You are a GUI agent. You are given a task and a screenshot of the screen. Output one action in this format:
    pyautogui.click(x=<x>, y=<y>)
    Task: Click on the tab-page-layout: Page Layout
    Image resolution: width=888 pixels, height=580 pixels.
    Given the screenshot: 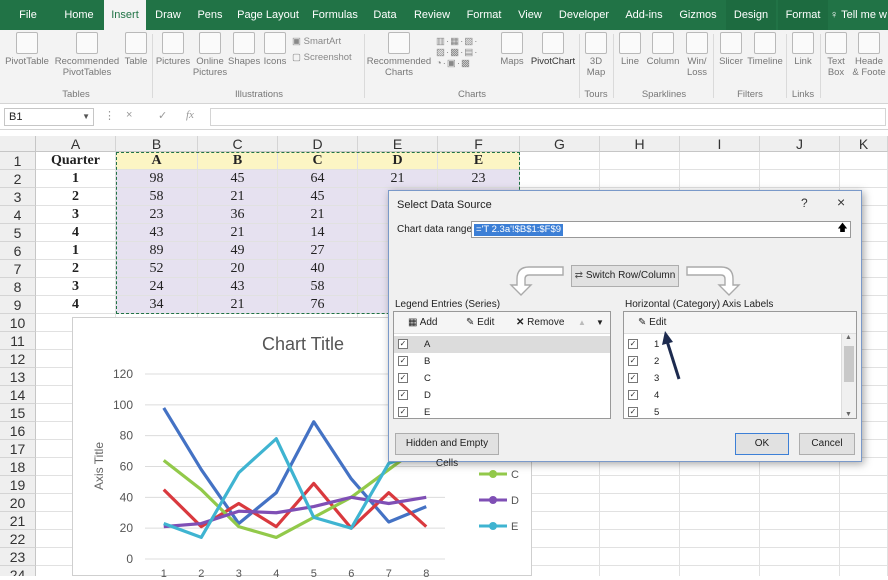 What is the action you would take?
    pyautogui.click(x=268, y=15)
    